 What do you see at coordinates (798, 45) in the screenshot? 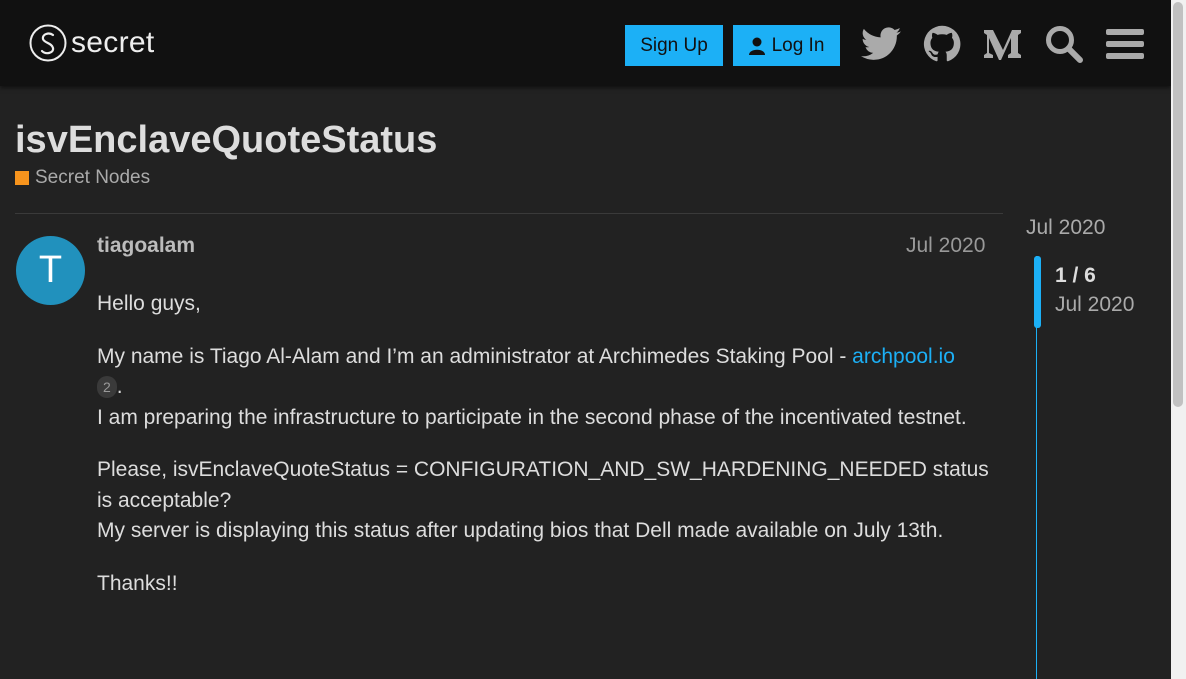
I see `log-in-label: Log In` at bounding box center [798, 45].